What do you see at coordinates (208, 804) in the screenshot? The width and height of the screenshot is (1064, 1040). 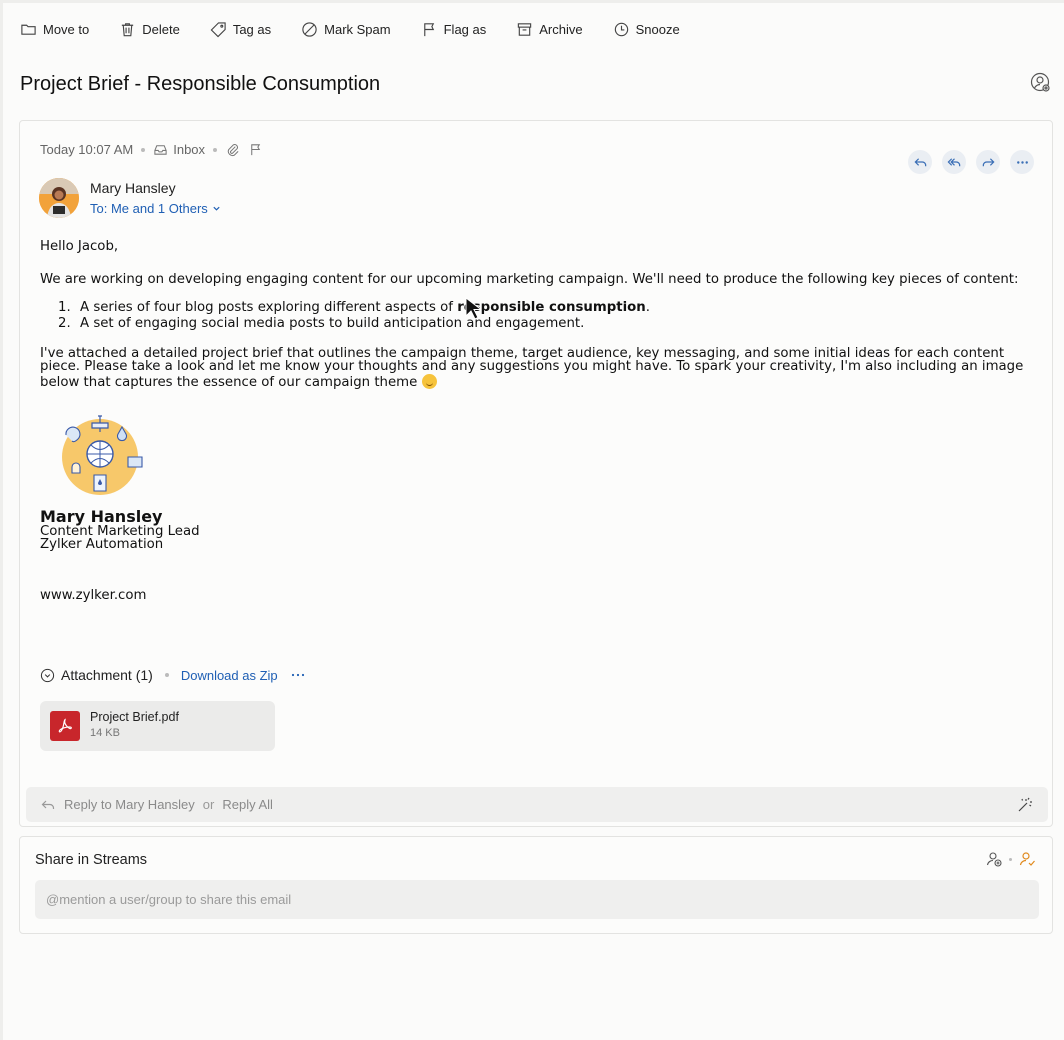 I see `or-text: or` at bounding box center [208, 804].